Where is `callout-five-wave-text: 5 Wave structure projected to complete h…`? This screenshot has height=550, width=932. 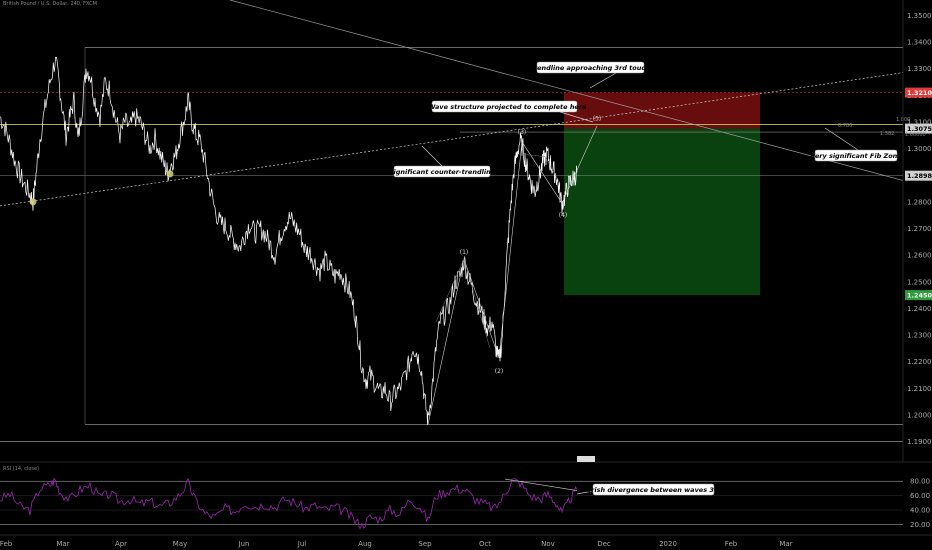
callout-five-wave-text: 5 Wave structure projected to complete h… is located at coordinates (505, 107).